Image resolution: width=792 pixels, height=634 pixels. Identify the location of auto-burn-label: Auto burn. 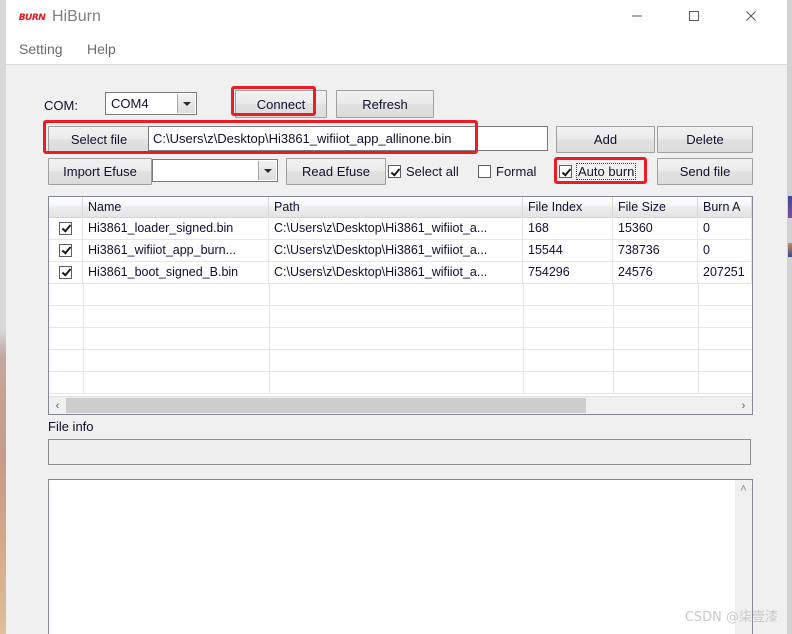
(606, 171).